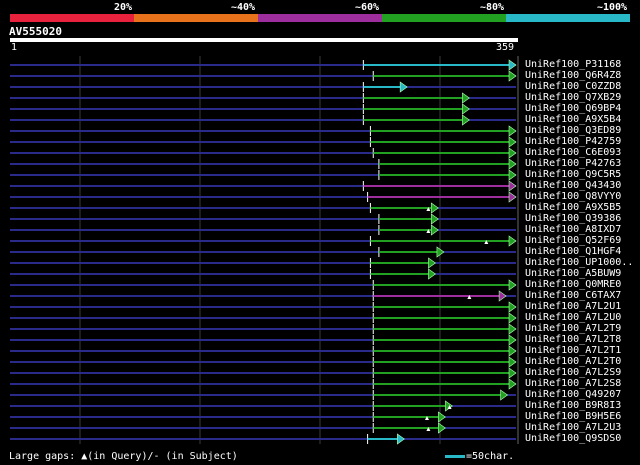 This screenshot has height=465, width=640. Describe the element at coordinates (573, 196) in the screenshot. I see `hit-label: UniRef100_Q8VYY0` at that location.